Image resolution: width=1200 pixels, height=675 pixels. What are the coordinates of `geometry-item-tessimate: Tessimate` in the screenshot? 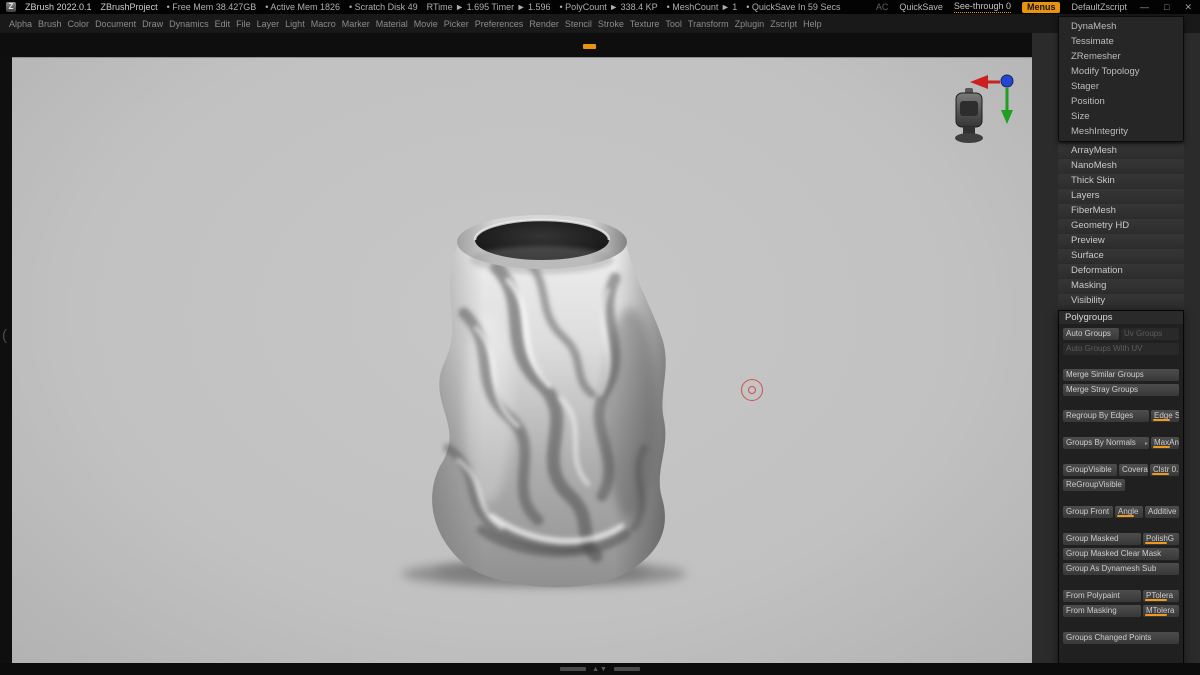 It's located at (1121, 41).